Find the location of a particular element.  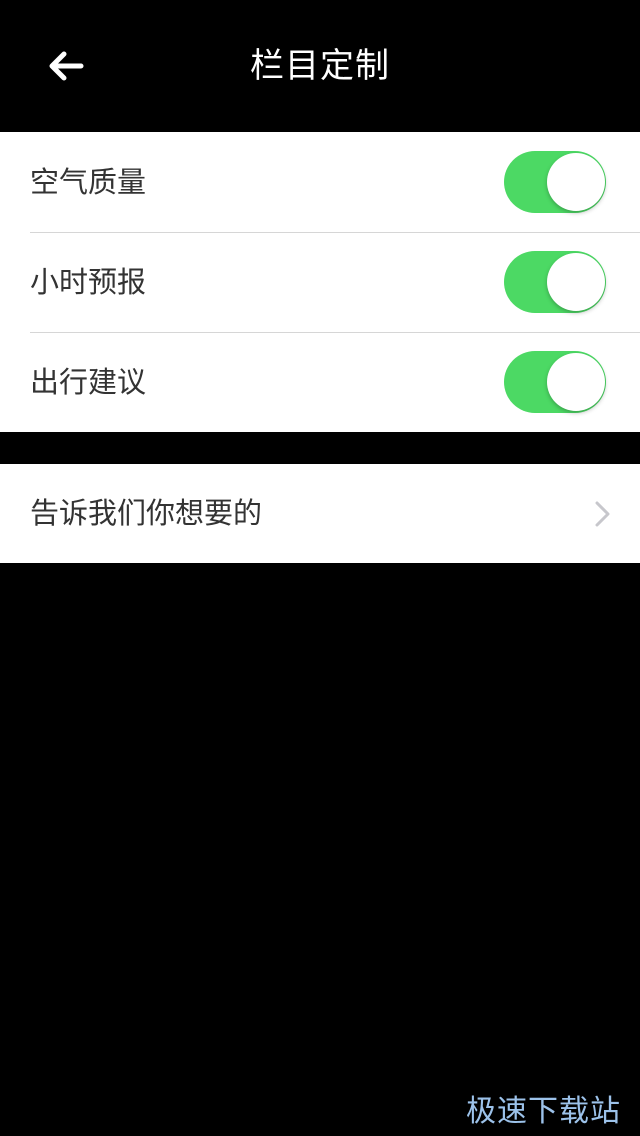

feedback-row: 告诉我们你想要的 is located at coordinates (320, 513).